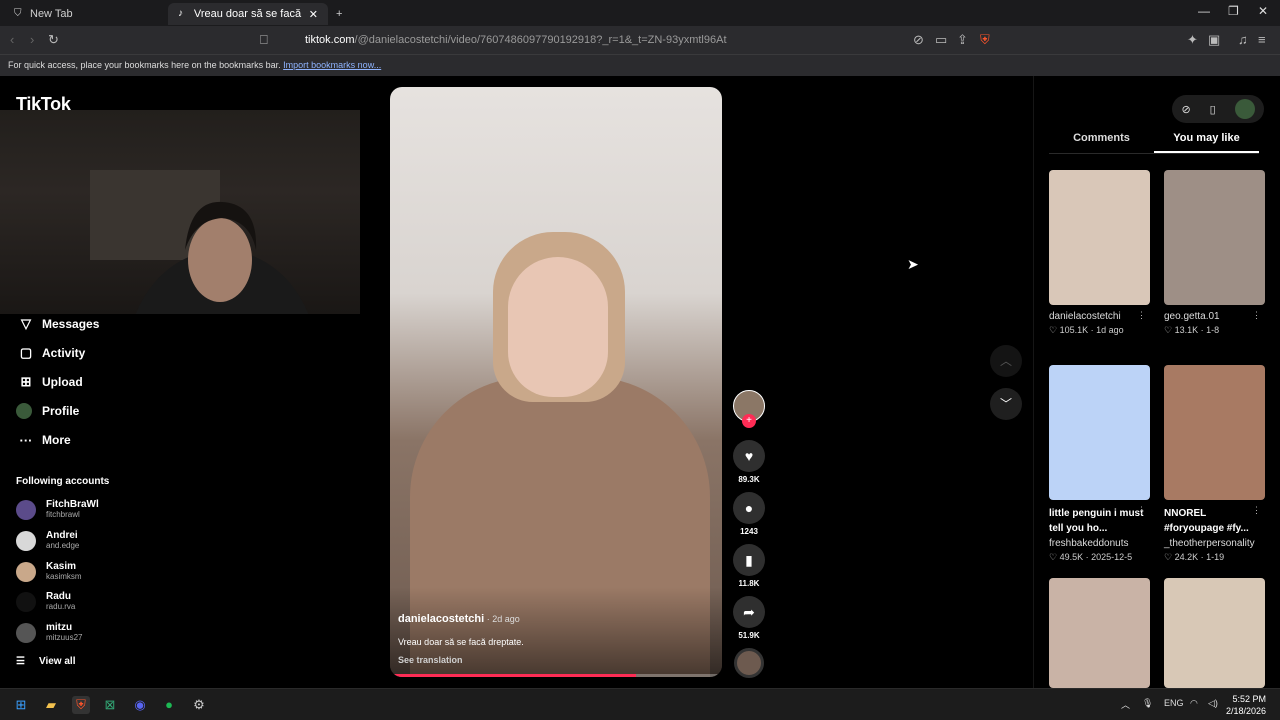 This screenshot has height=720, width=1280. Describe the element at coordinates (1206, 142) in the screenshot. I see `tab-you-may-like: You may like` at that location.